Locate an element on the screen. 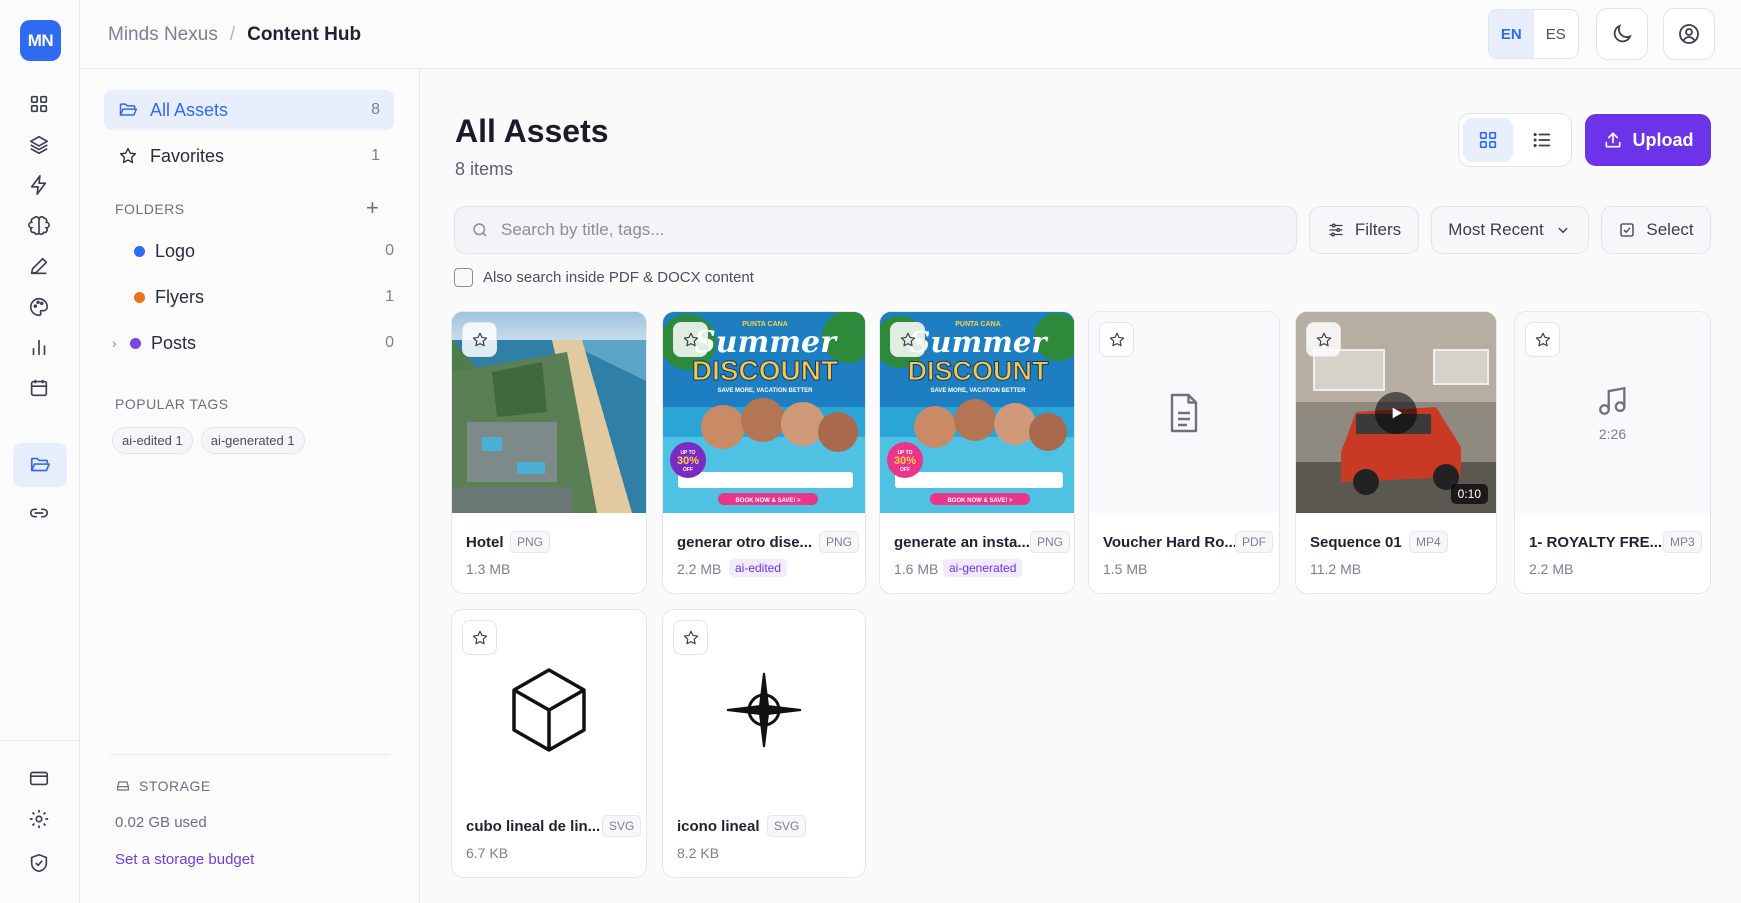  palette-icon is located at coordinates (39, 307).